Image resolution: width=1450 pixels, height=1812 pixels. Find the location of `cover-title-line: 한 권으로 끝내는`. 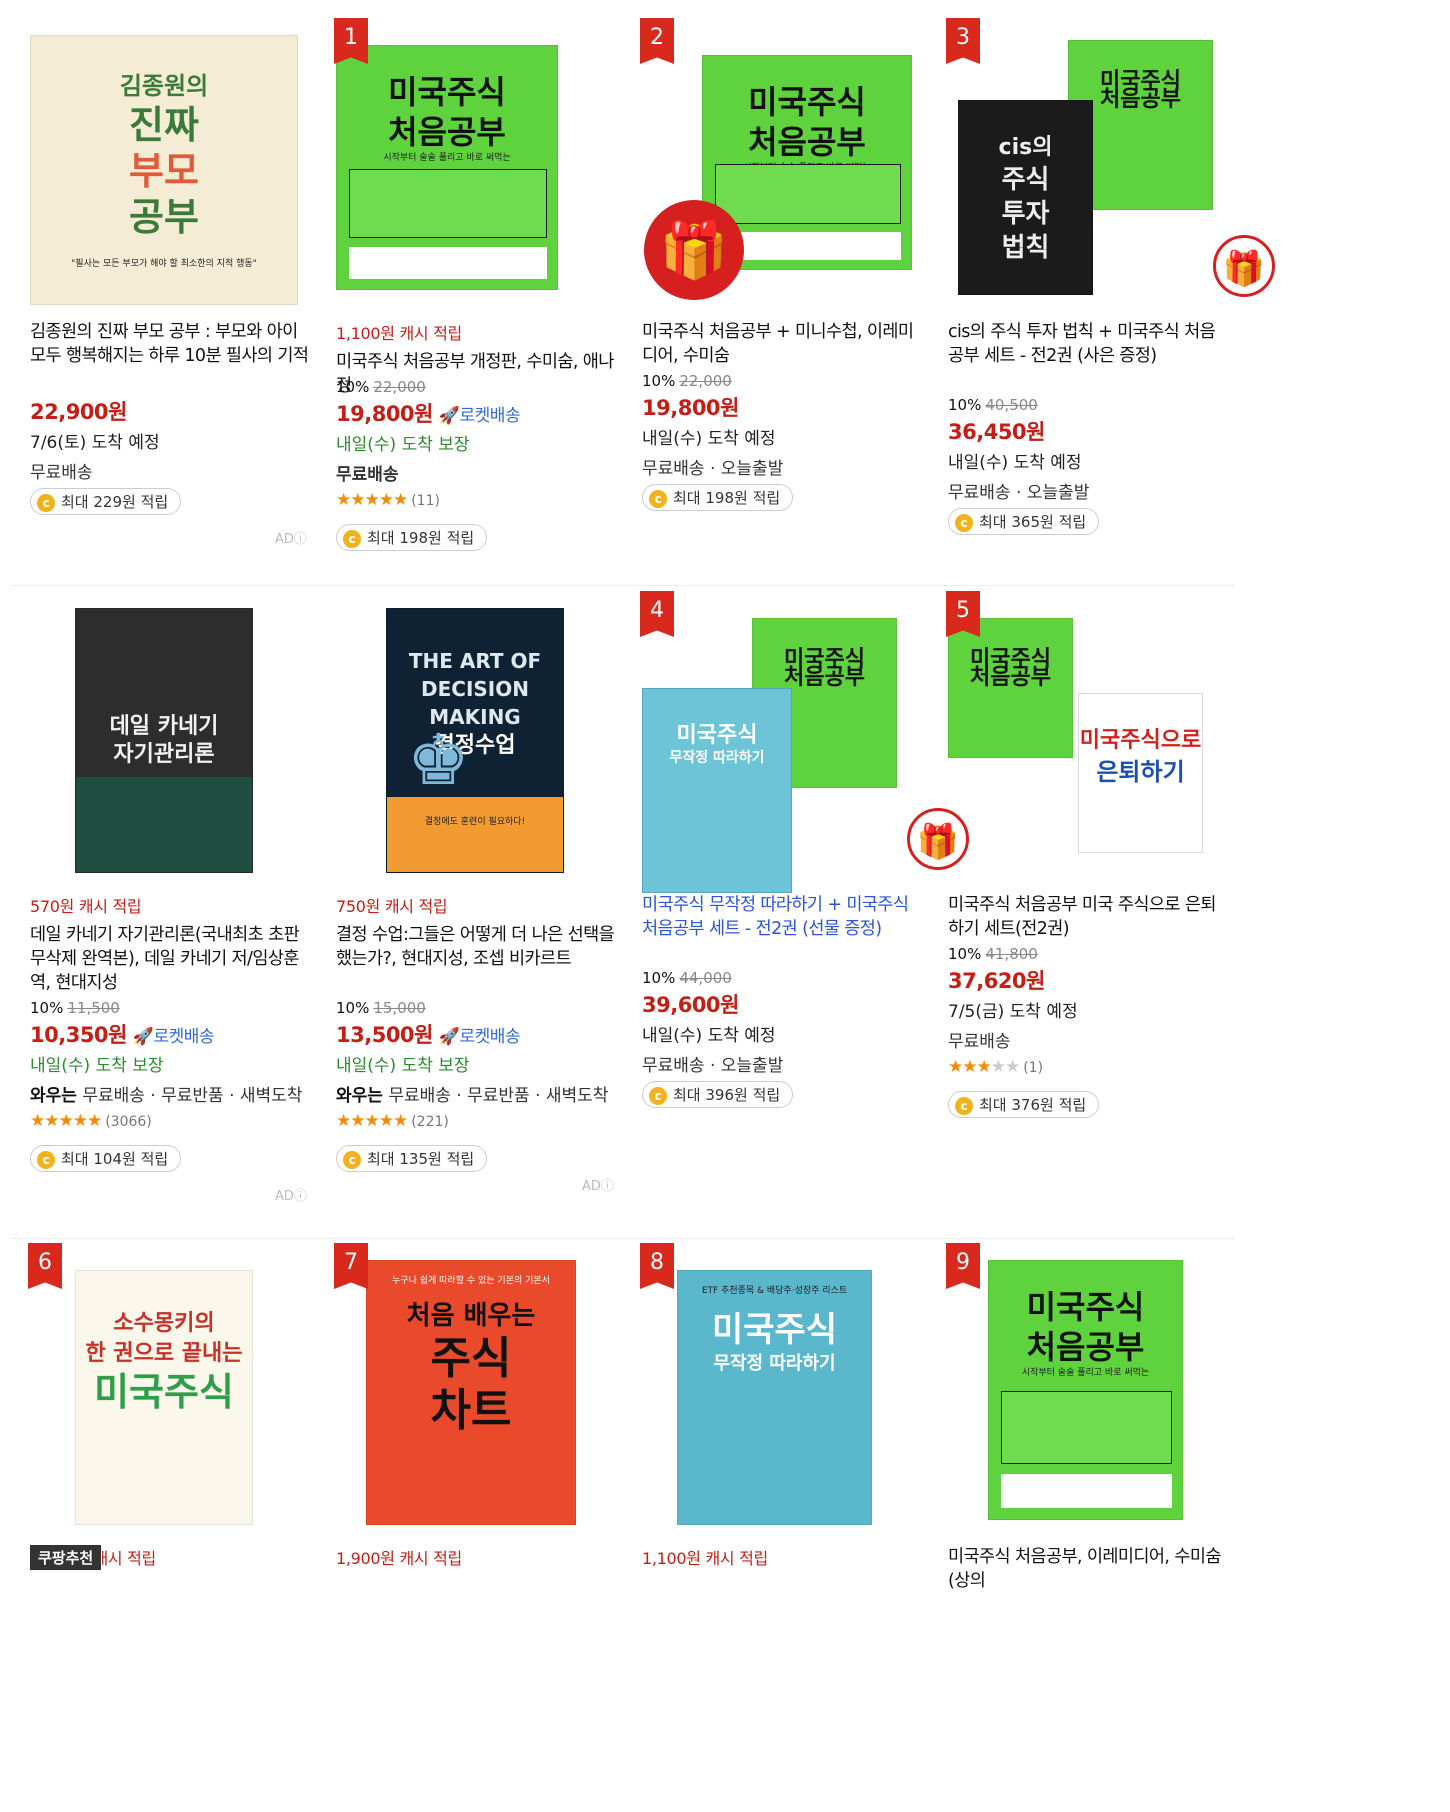

cover-title-line: 한 권으로 끝내는 is located at coordinates (164, 1353).